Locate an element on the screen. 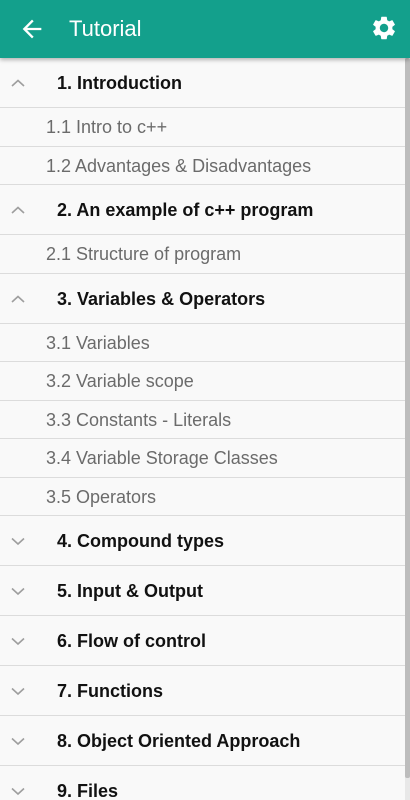  topic-label: 3.1 Variables is located at coordinates (98, 342).